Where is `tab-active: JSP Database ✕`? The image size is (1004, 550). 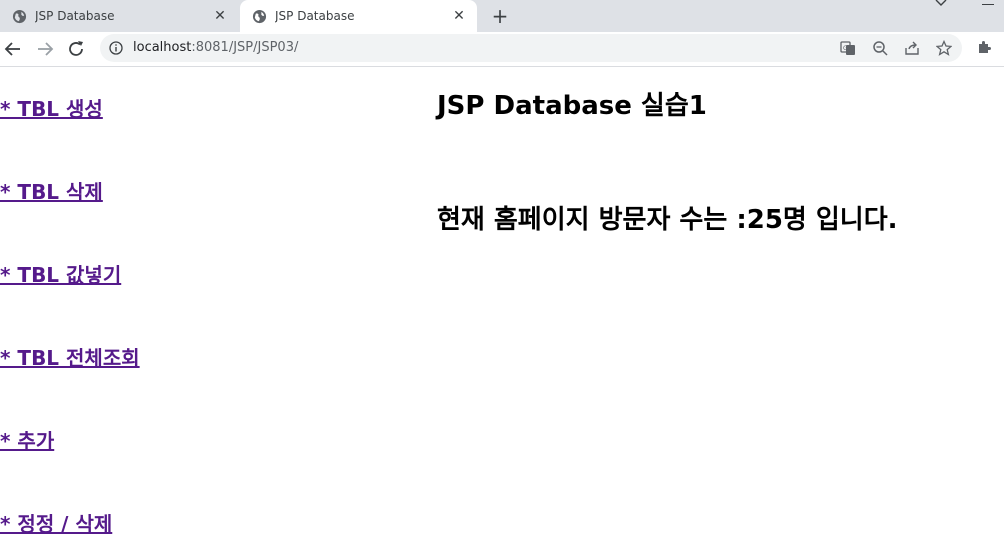
tab-active: JSP Database ✕ is located at coordinates (358, 16).